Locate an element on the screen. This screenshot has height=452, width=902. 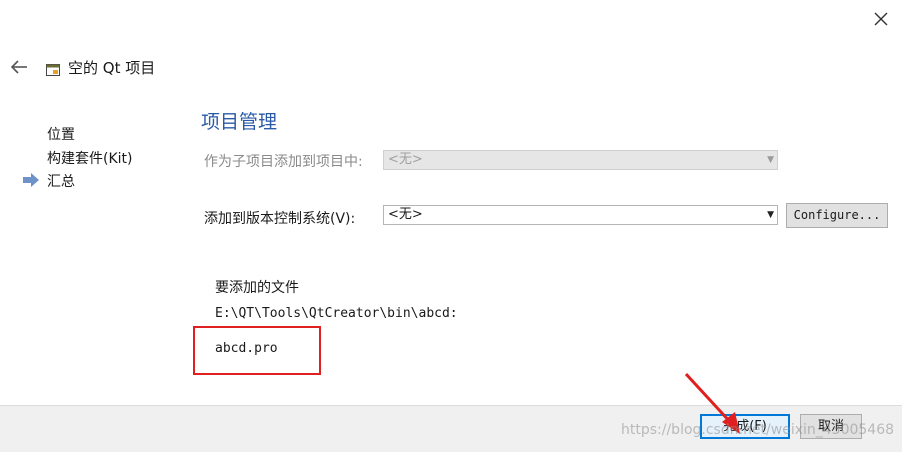
files-heading: 要添加的文件 is located at coordinates (257, 288).